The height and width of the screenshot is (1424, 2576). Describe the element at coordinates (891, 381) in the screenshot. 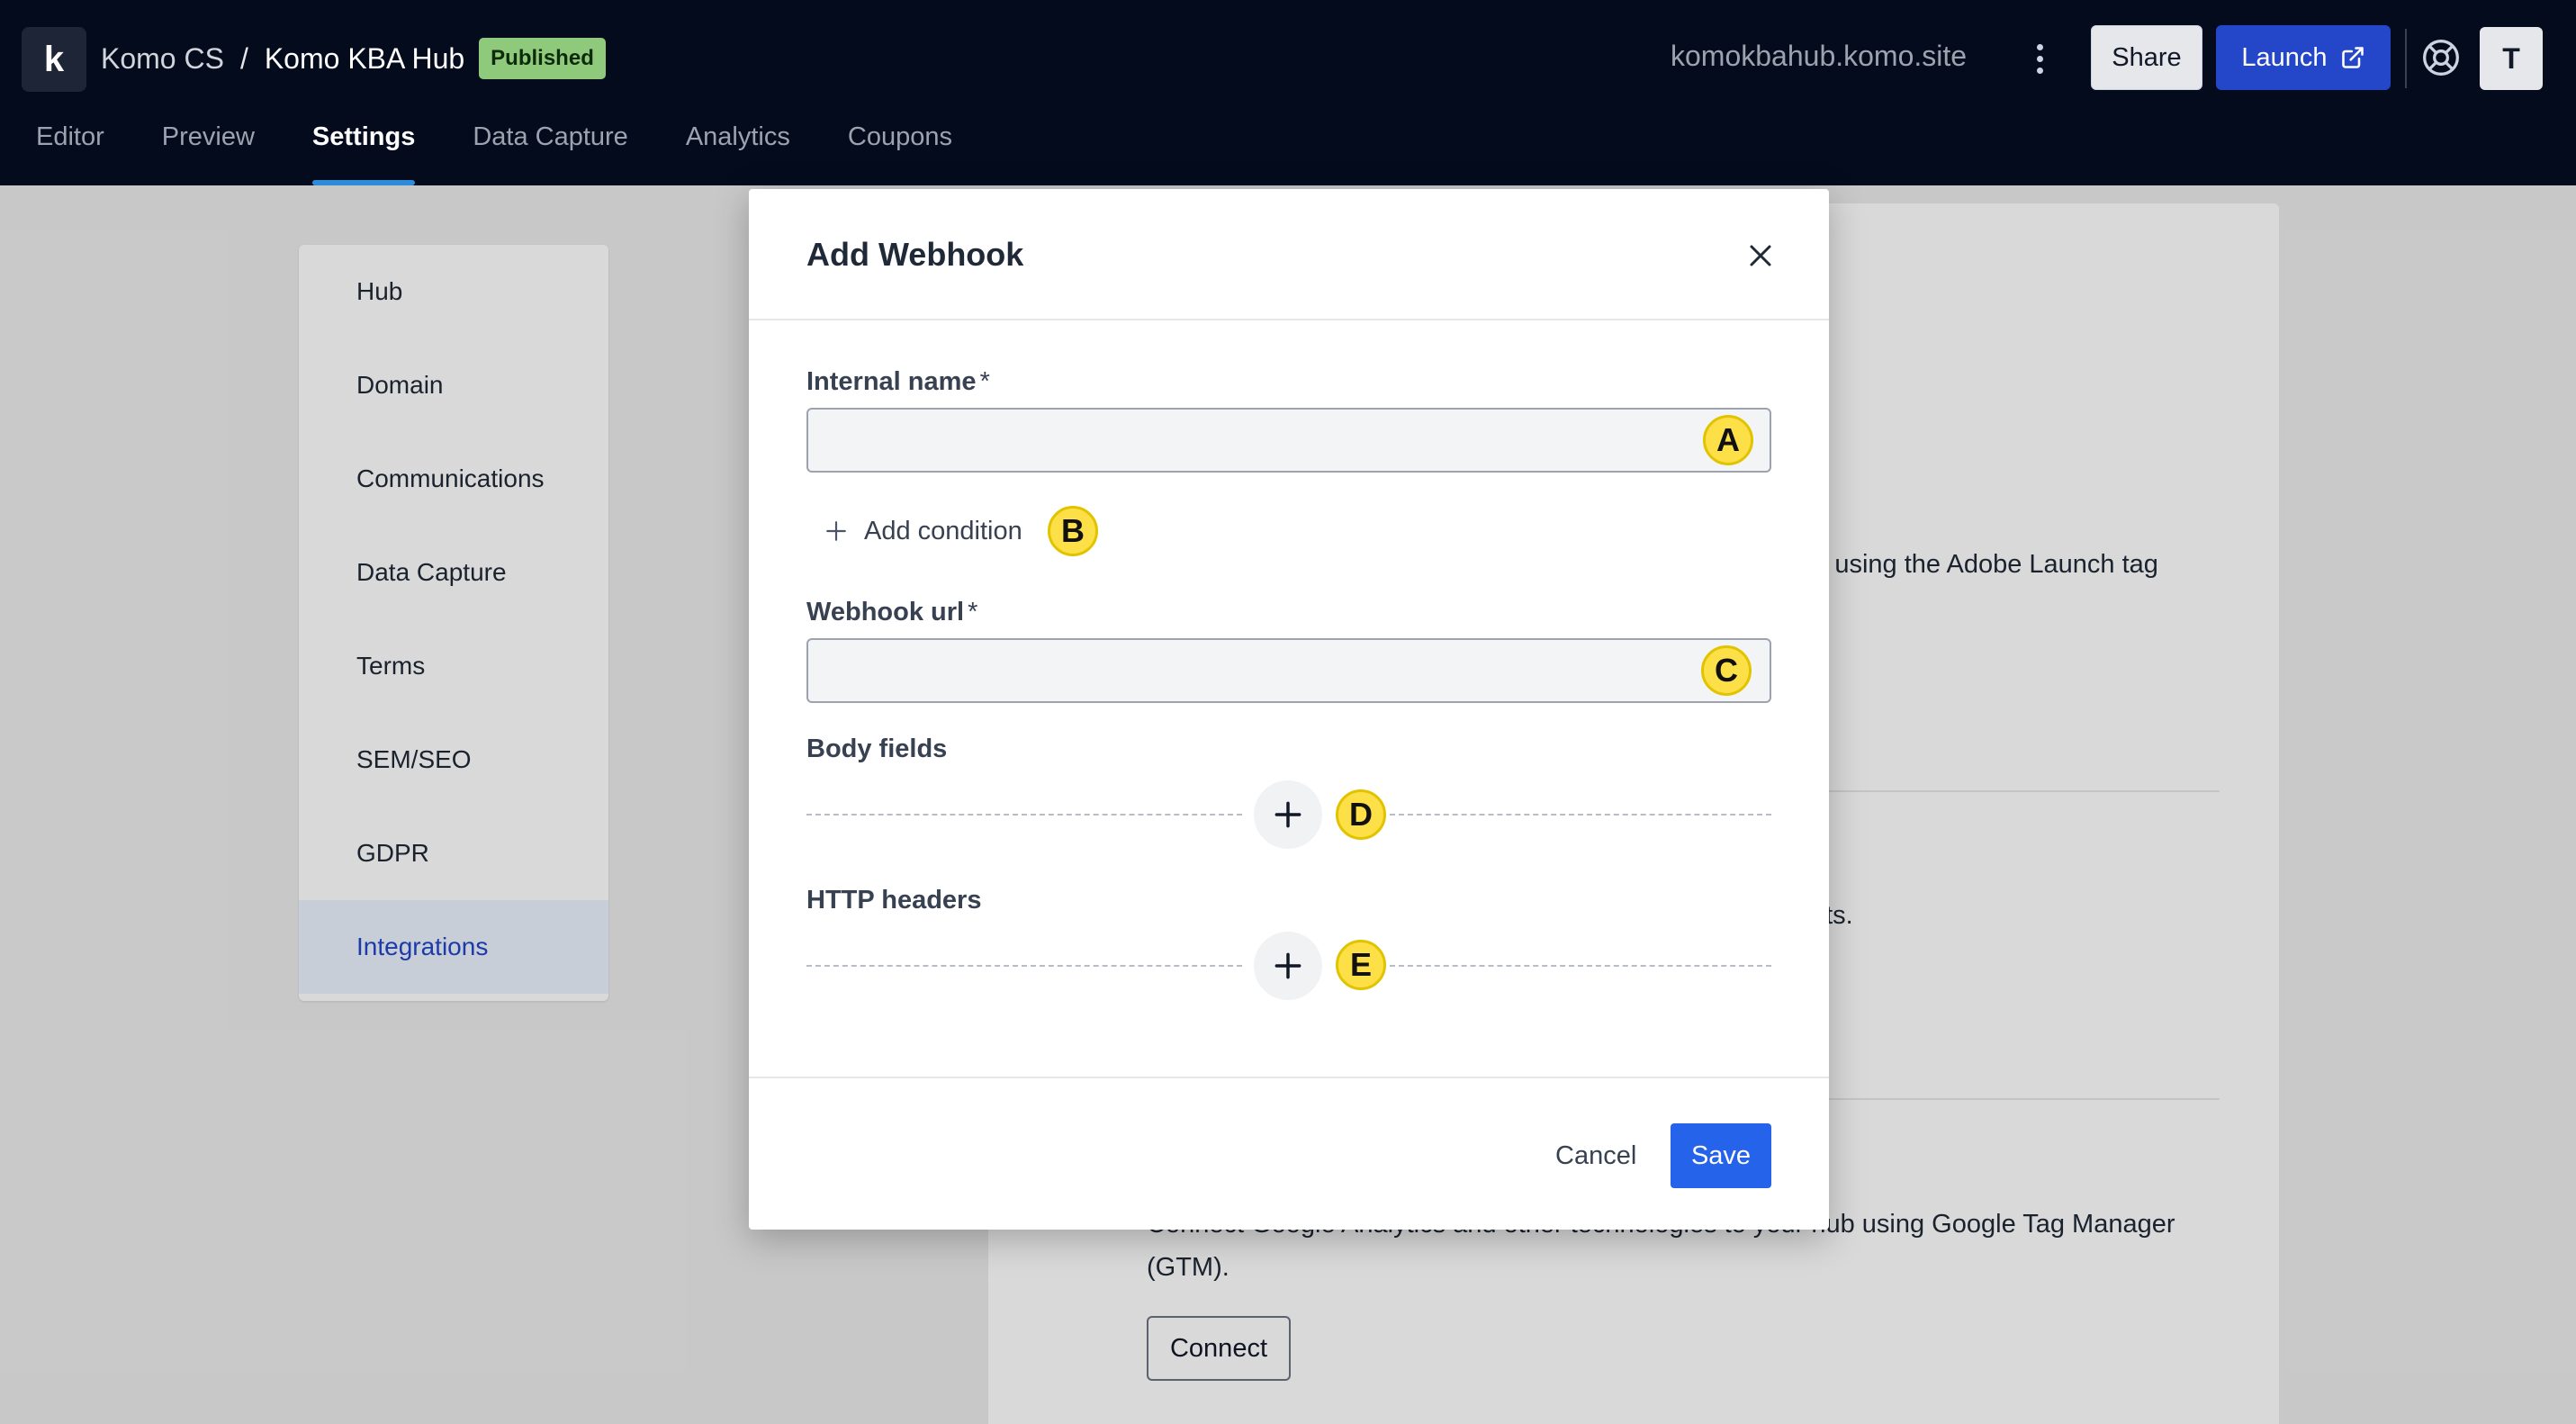

I see `internal-name-label-text: Internal name` at that location.